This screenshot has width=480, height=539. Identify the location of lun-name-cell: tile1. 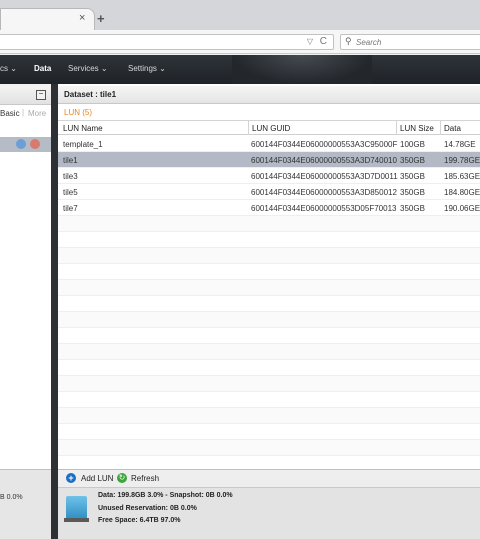
(70, 160).